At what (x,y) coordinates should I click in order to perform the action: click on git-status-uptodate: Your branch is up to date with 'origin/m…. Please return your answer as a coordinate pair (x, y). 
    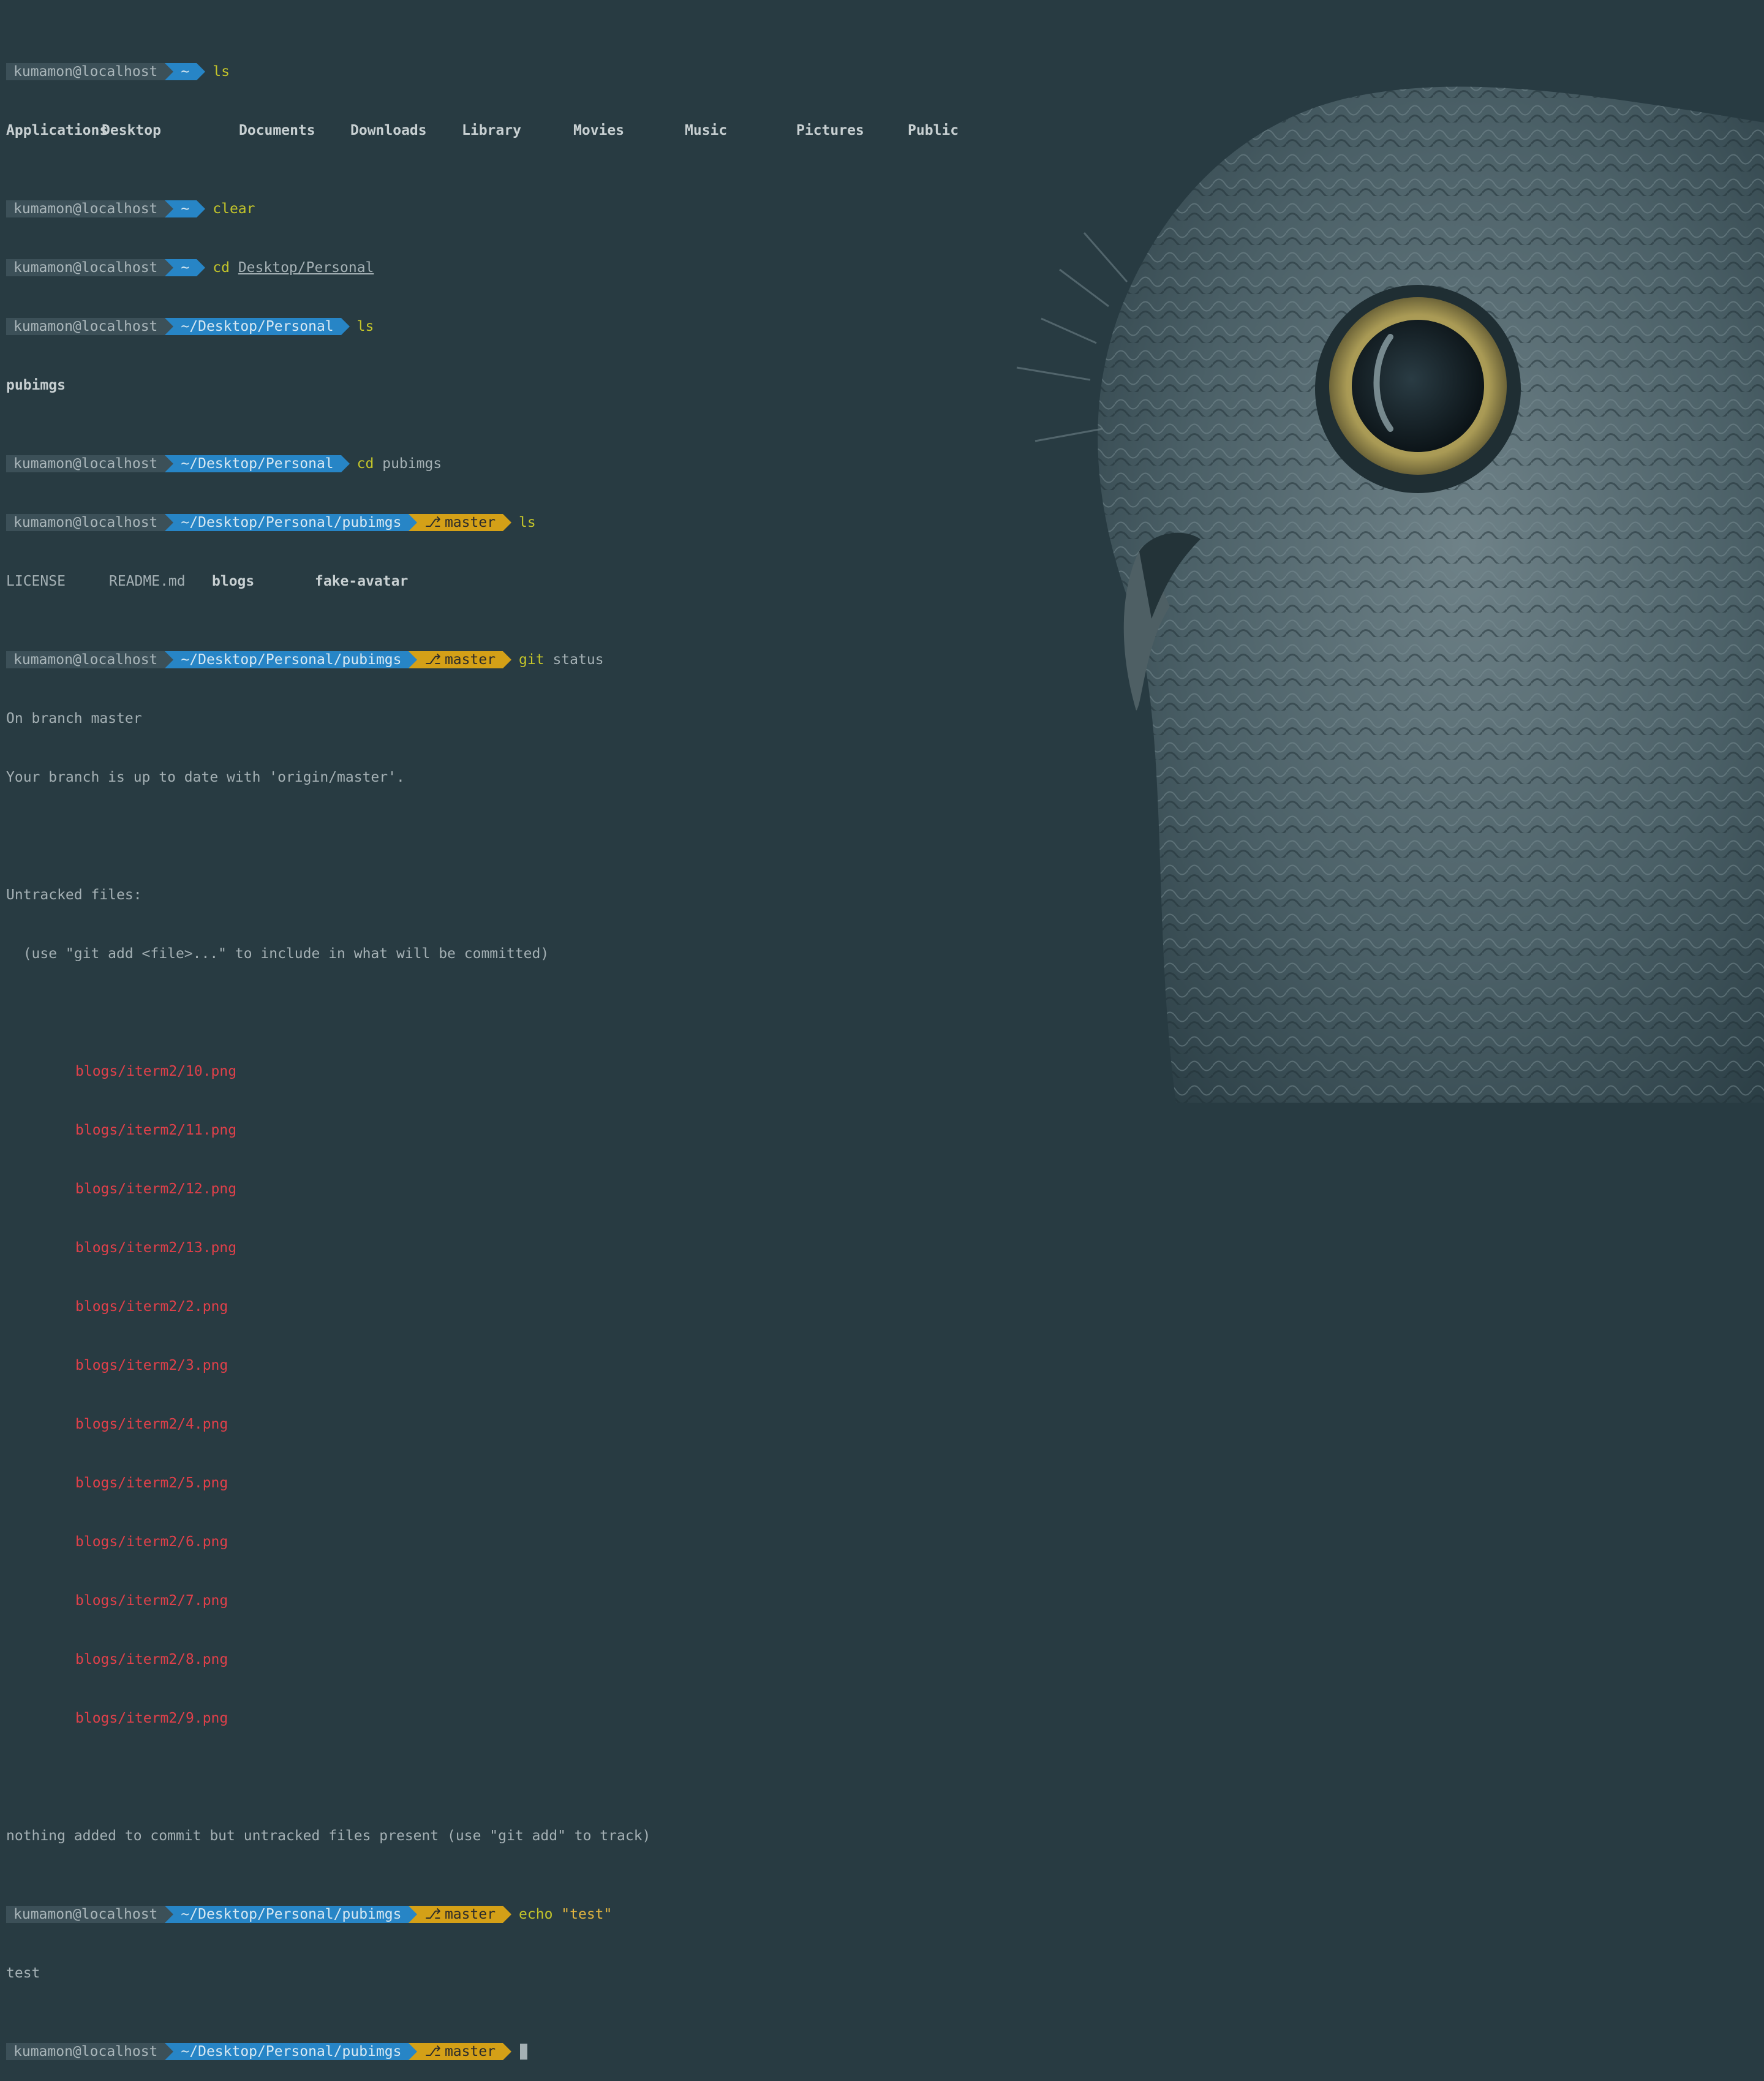
    Looking at the image, I should click on (205, 777).